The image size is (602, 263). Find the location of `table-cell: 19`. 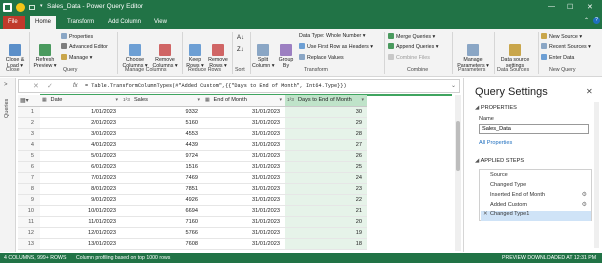

table-cell: 19 is located at coordinates (326, 233).